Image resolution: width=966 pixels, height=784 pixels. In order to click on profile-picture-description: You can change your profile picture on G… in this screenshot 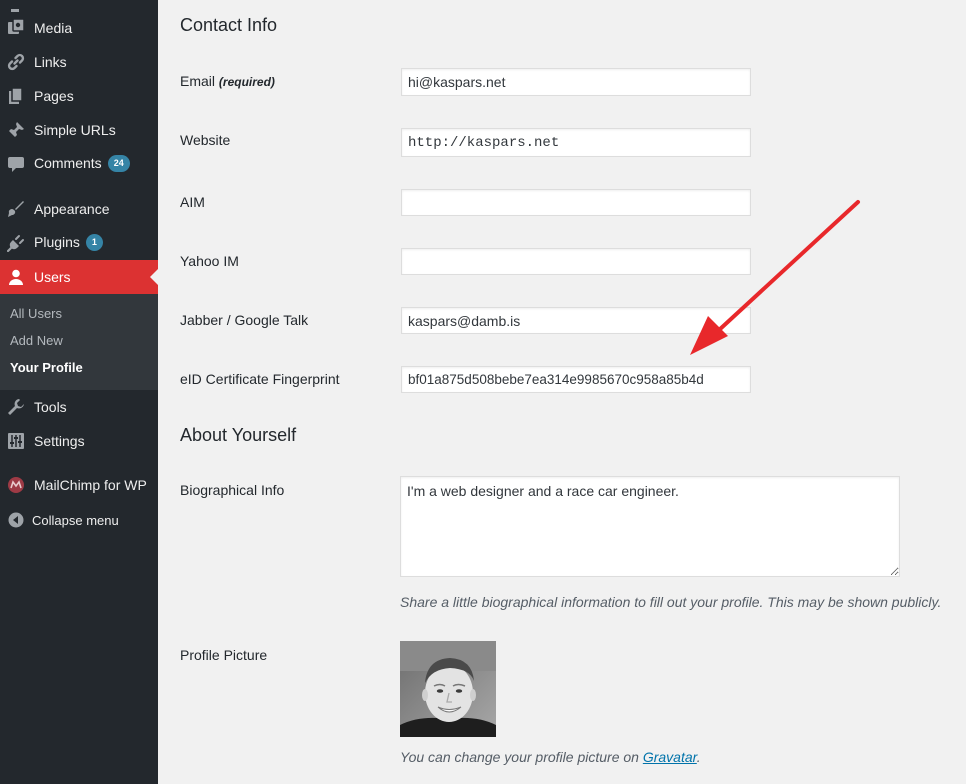, I will do `click(550, 757)`.